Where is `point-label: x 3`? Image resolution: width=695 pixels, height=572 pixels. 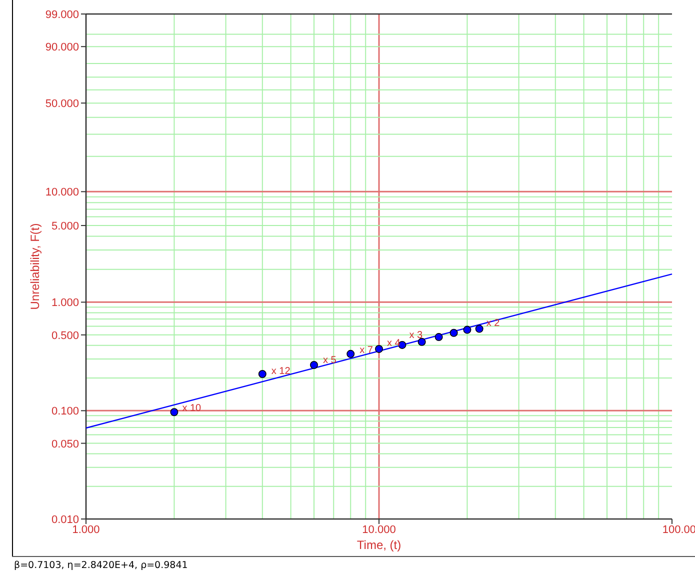 point-label: x 3 is located at coordinates (416, 335).